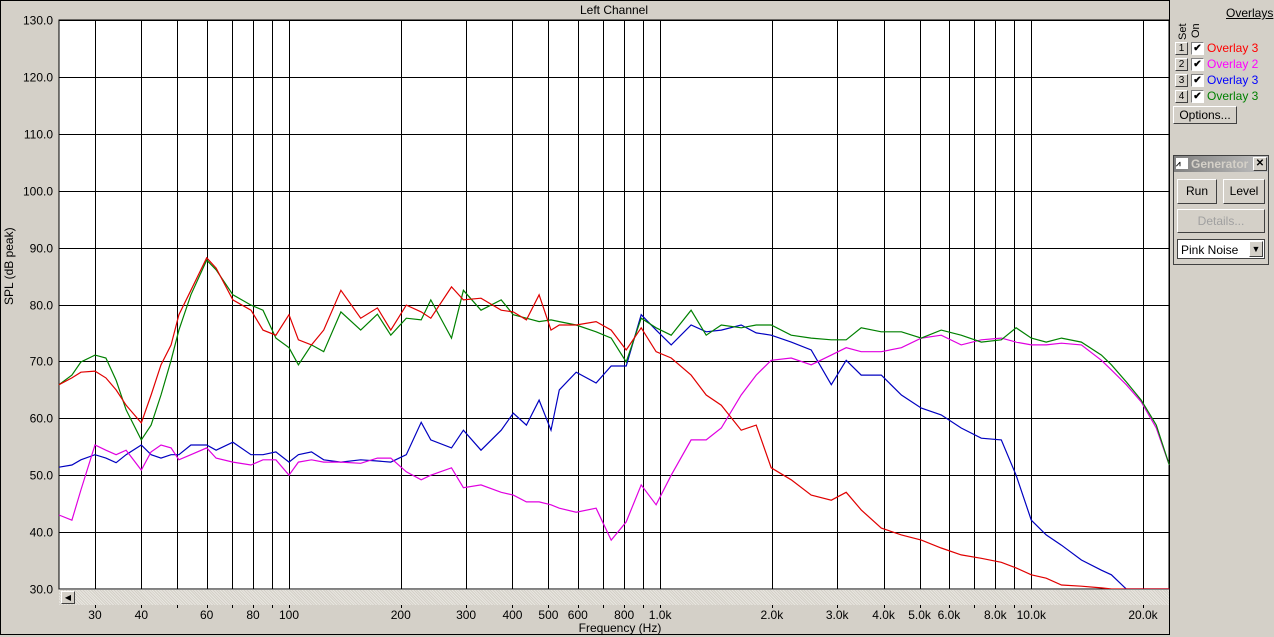  What do you see at coordinates (1244, 191) in the screenshot?
I see `level-button: Level` at bounding box center [1244, 191].